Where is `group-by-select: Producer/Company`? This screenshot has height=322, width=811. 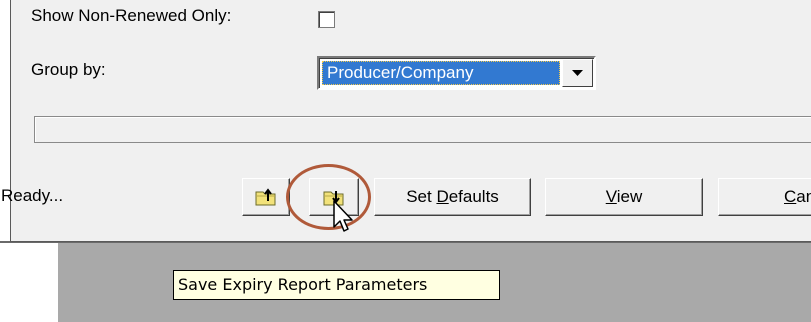 group-by-select: Producer/Company is located at coordinates (456, 73).